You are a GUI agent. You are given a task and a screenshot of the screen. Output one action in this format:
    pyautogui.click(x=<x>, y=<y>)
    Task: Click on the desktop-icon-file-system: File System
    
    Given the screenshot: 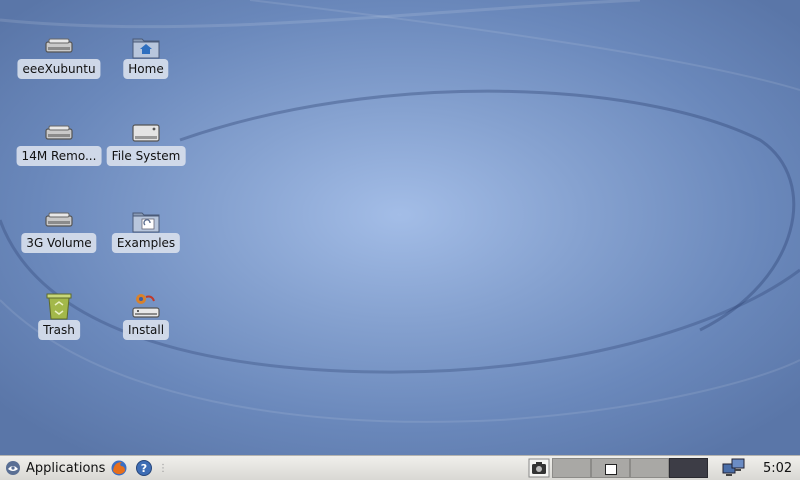 What is the action you would take?
    pyautogui.click(x=146, y=152)
    